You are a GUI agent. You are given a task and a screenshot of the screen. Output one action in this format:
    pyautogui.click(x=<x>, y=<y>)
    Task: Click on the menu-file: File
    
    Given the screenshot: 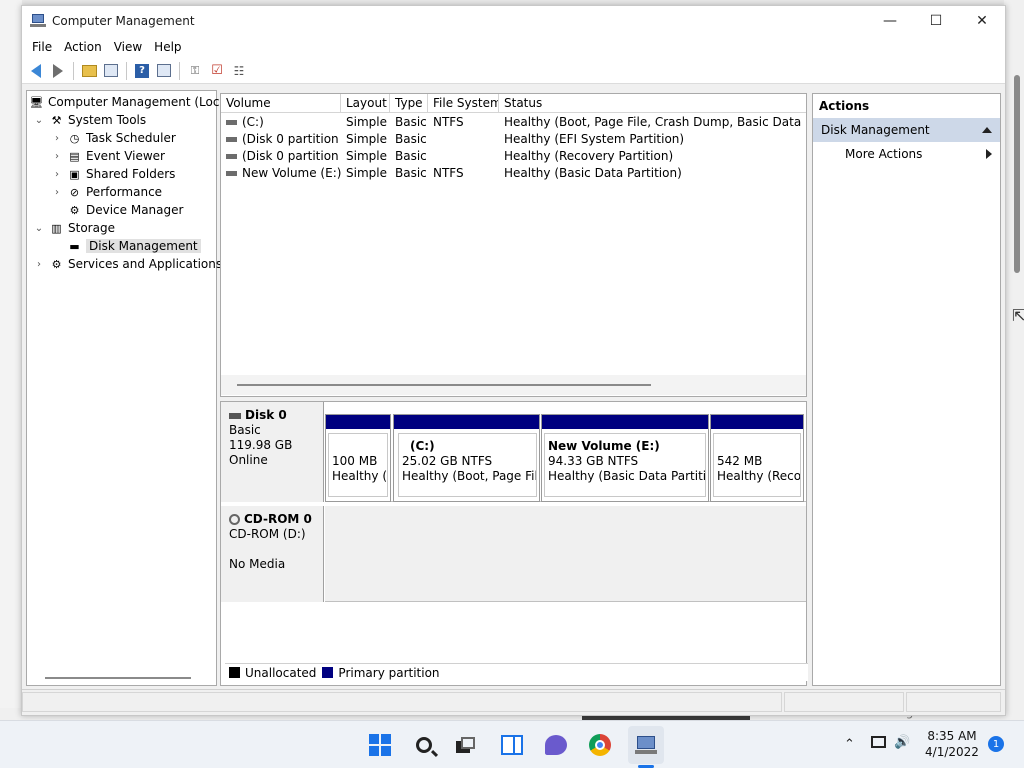 What is the action you would take?
    pyautogui.click(x=42, y=47)
    